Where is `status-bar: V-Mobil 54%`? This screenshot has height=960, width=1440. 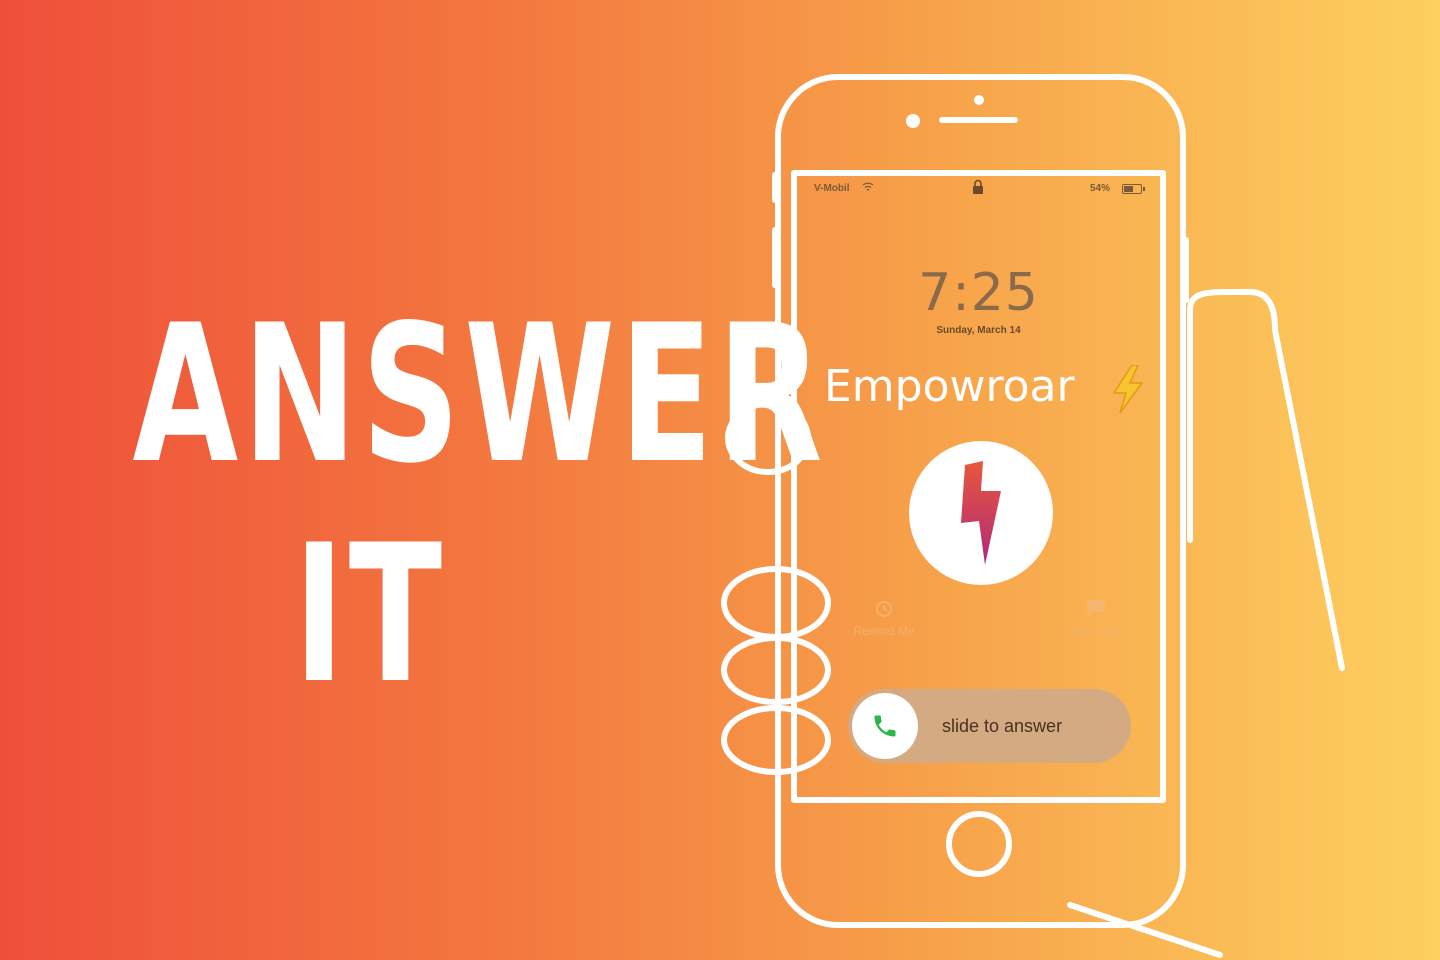 status-bar: V-Mobil 54% is located at coordinates (978, 191).